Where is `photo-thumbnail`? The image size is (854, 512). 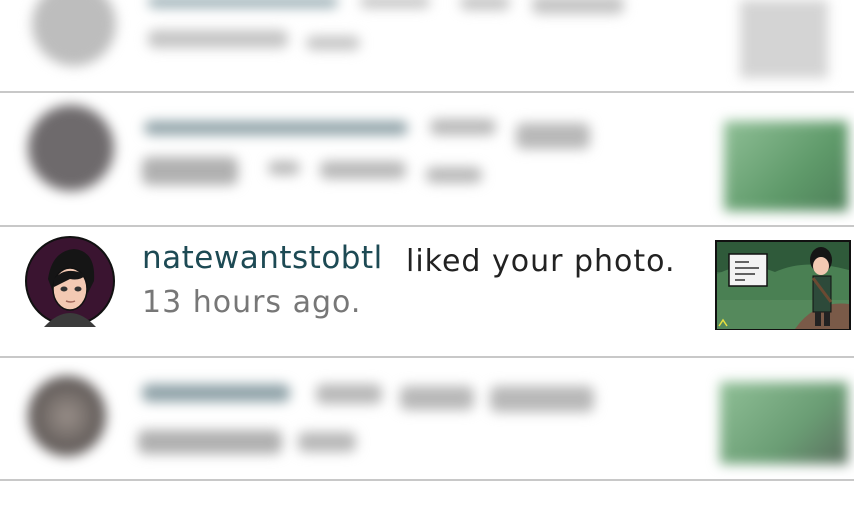
photo-thumbnail is located at coordinates (783, 285).